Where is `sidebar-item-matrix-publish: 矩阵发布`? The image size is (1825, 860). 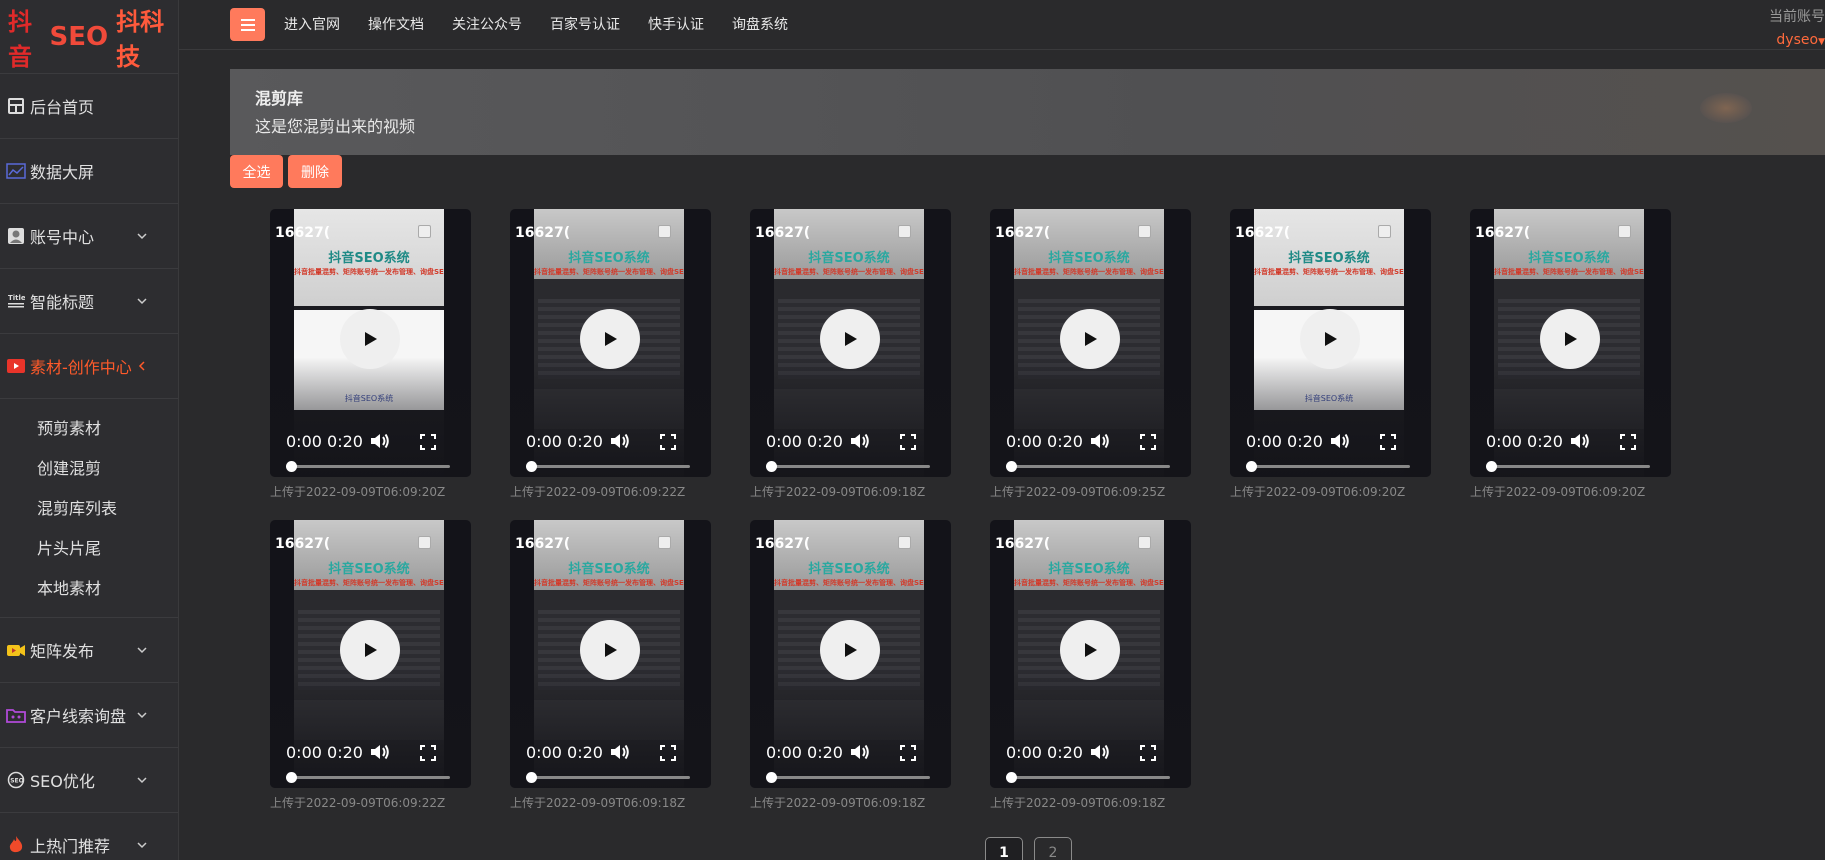
sidebar-item-matrix-publish: 矩阵发布 is located at coordinates (89, 650).